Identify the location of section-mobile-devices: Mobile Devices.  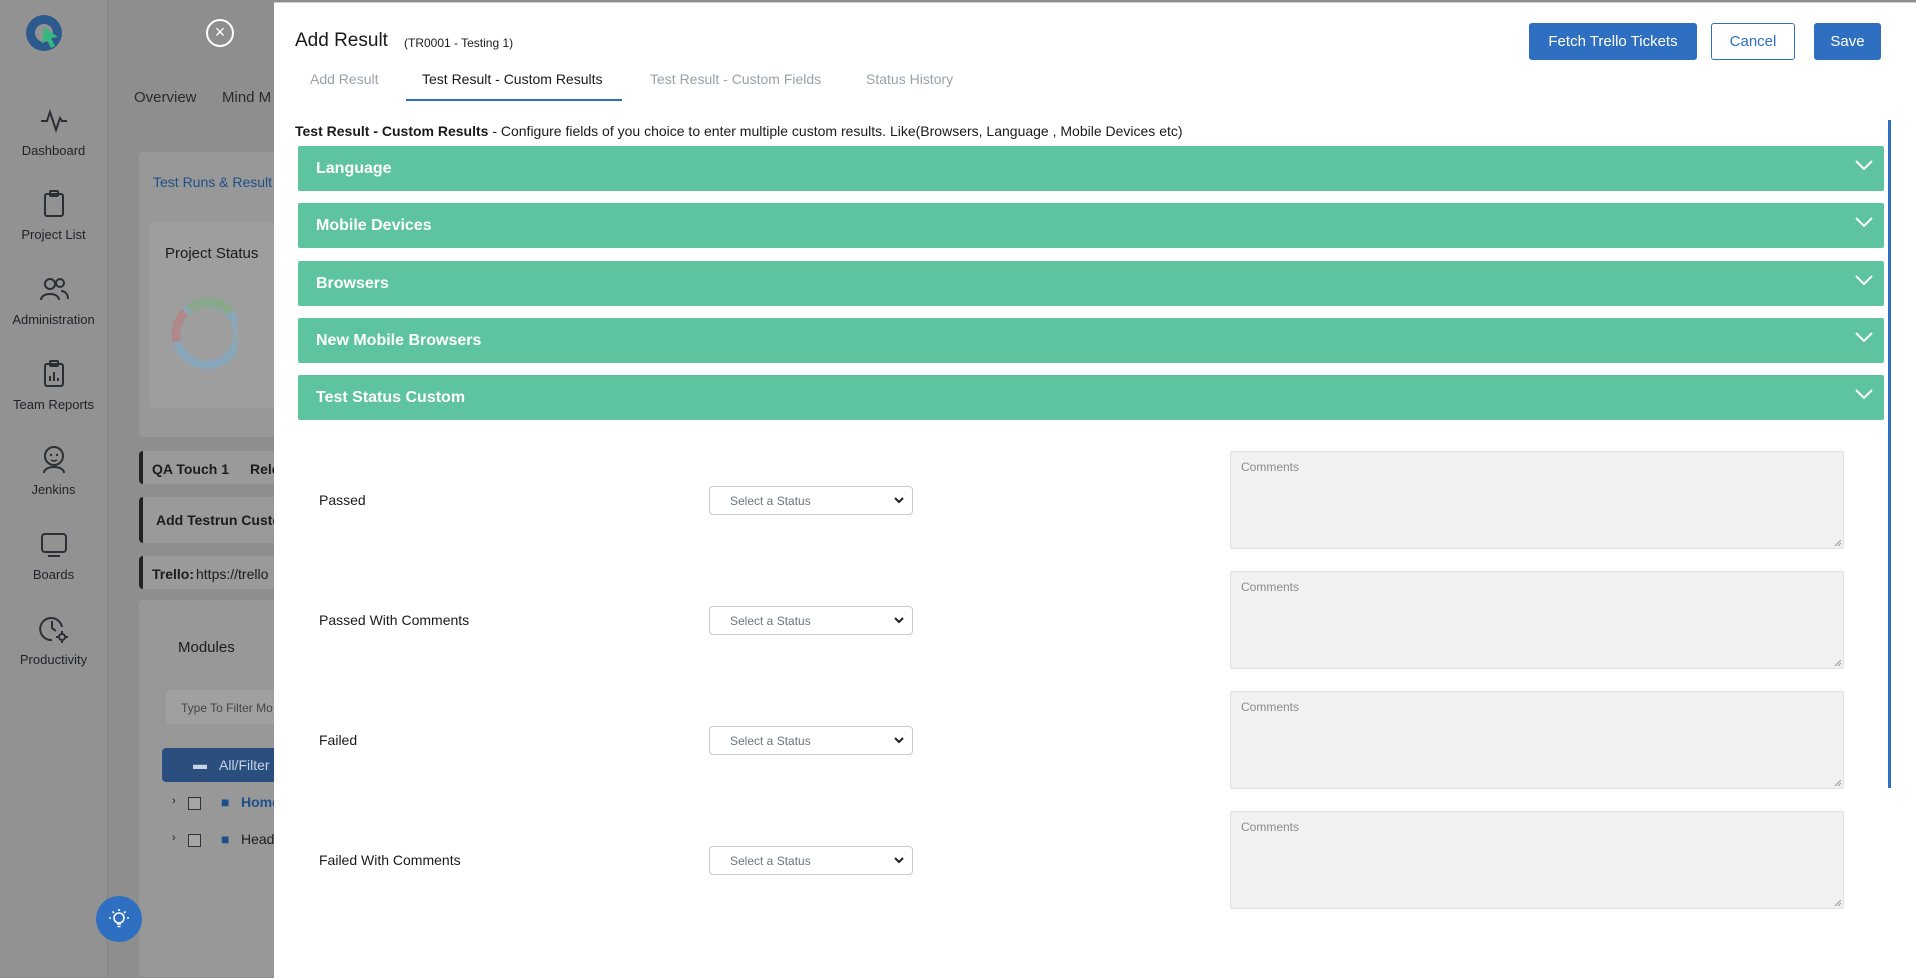
(1091, 225).